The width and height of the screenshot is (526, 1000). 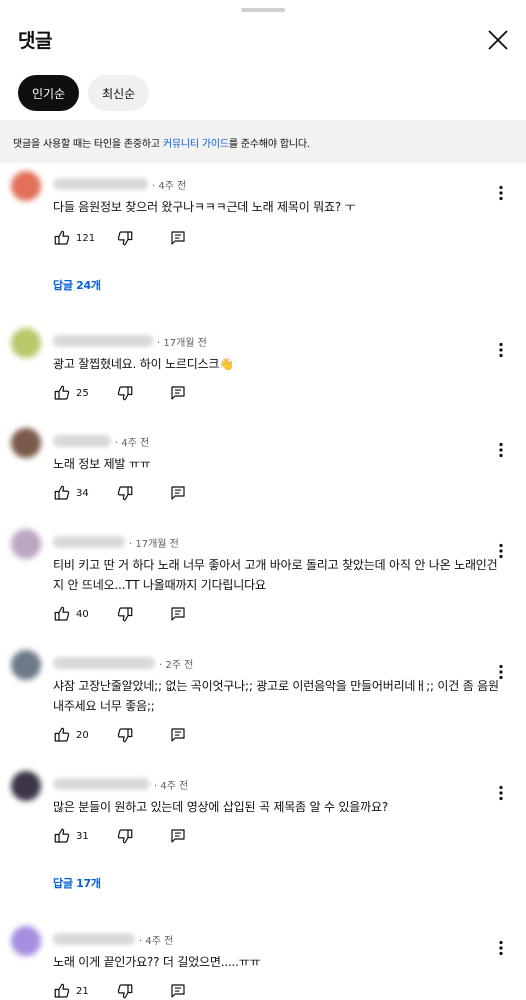 What do you see at coordinates (263, 10) in the screenshot?
I see `drag-handle` at bounding box center [263, 10].